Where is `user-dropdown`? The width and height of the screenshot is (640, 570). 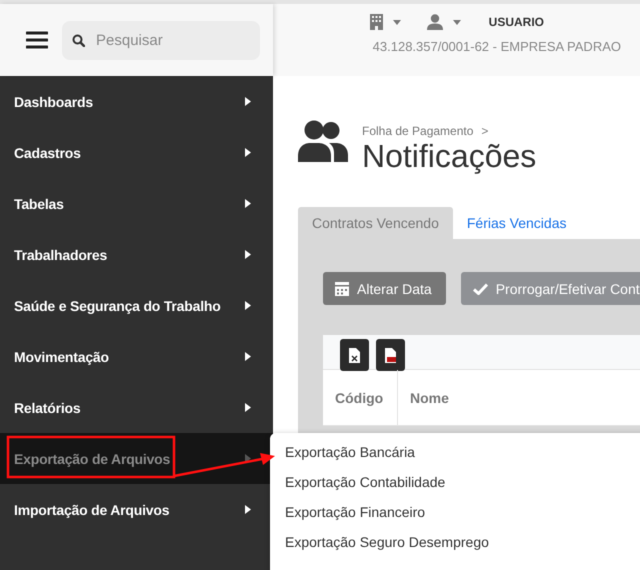 user-dropdown is located at coordinates (443, 22).